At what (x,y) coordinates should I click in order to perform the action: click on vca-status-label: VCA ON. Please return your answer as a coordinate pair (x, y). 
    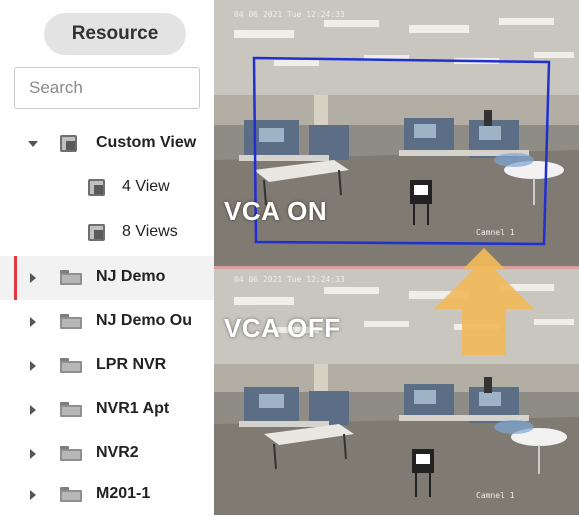
    Looking at the image, I should click on (276, 211).